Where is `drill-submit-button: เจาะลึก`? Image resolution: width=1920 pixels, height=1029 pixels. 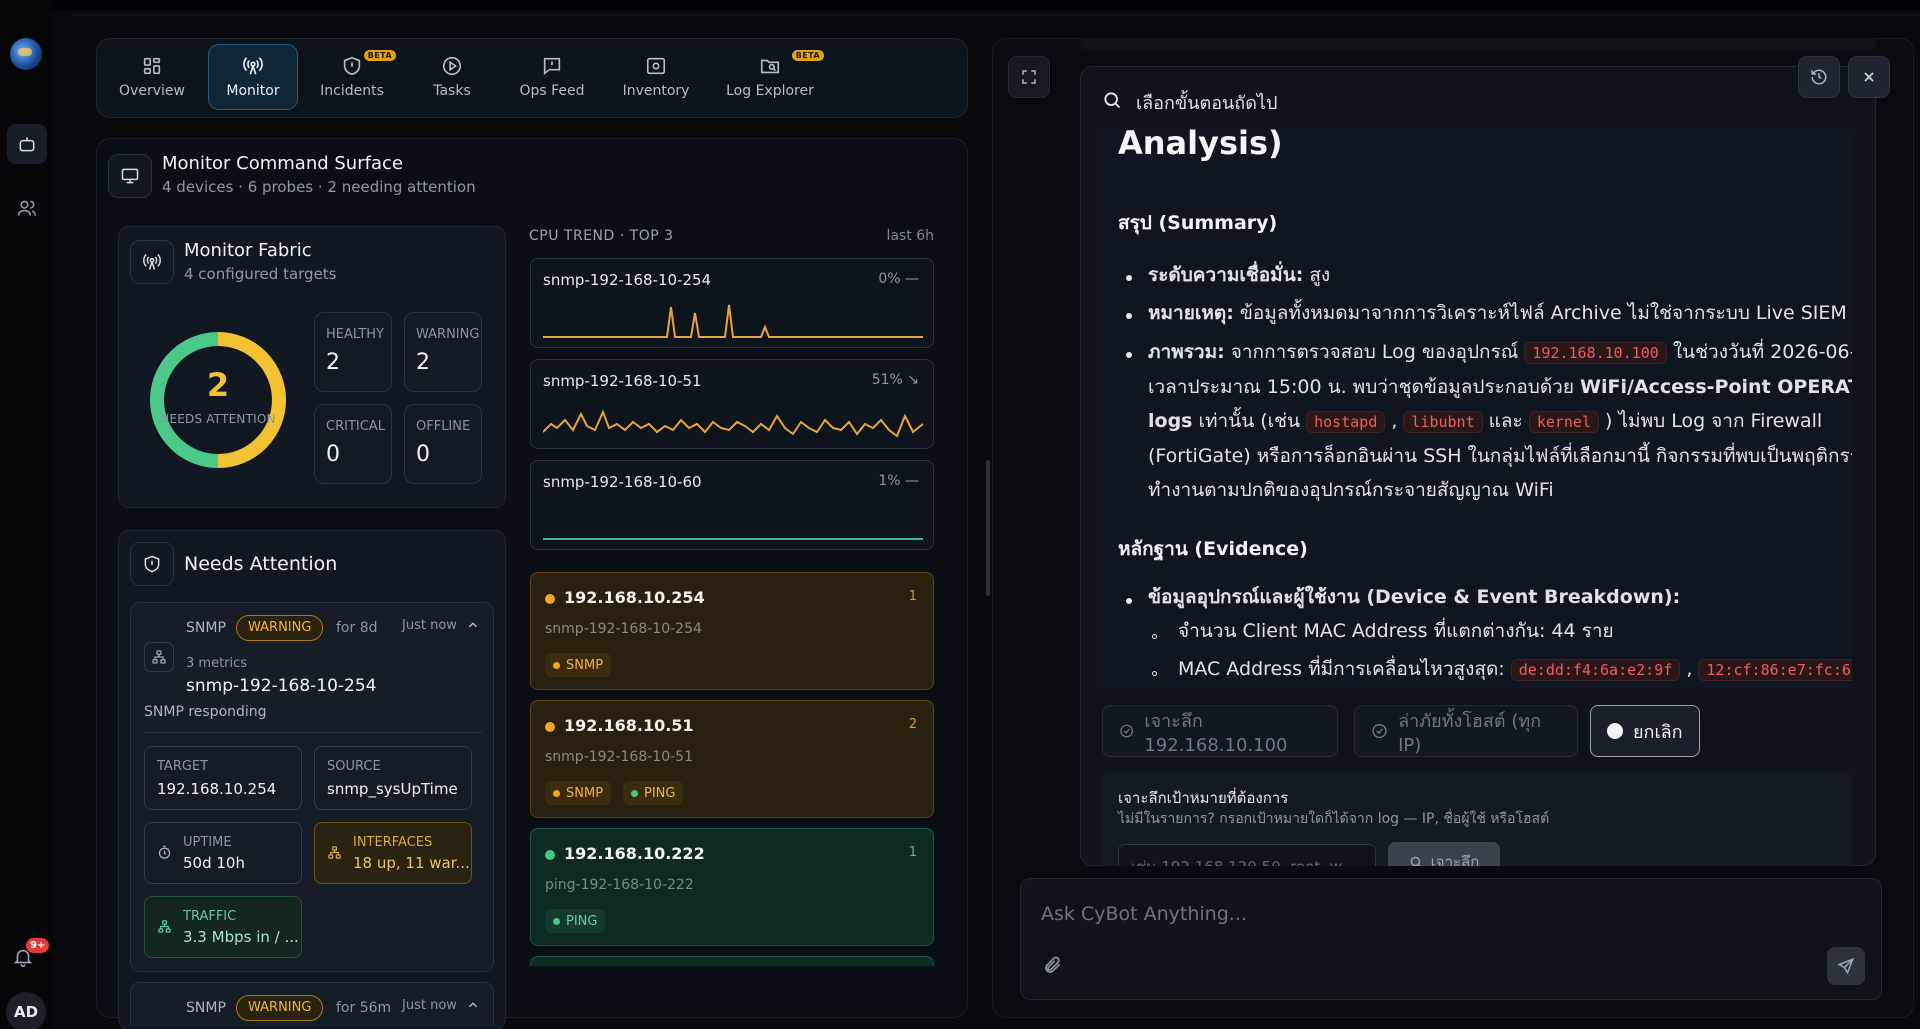 drill-submit-button: เจาะลึก is located at coordinates (1444, 854).